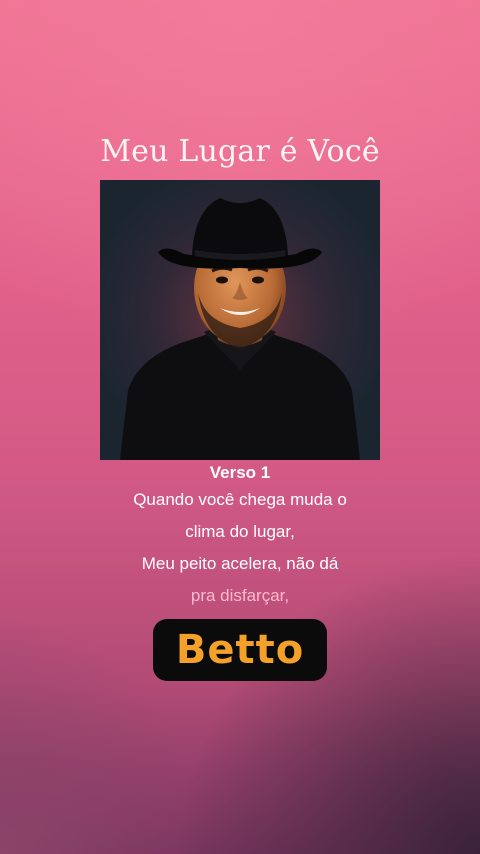 This screenshot has width=480, height=854. Describe the element at coordinates (240, 472) in the screenshot. I see `verse-label: Verso 1` at that location.